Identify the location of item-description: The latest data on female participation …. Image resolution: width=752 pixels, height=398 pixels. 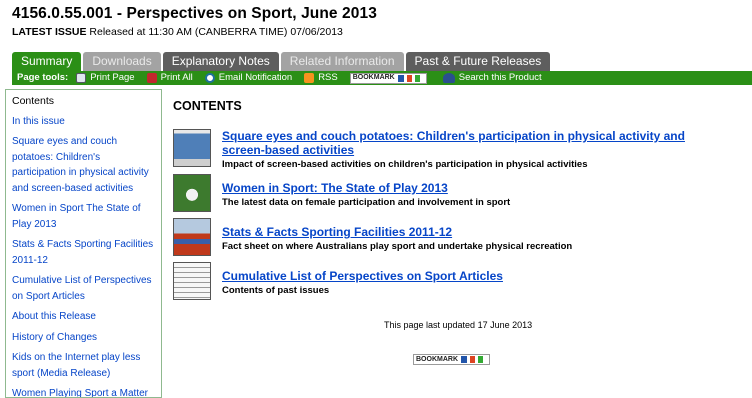
(366, 202).